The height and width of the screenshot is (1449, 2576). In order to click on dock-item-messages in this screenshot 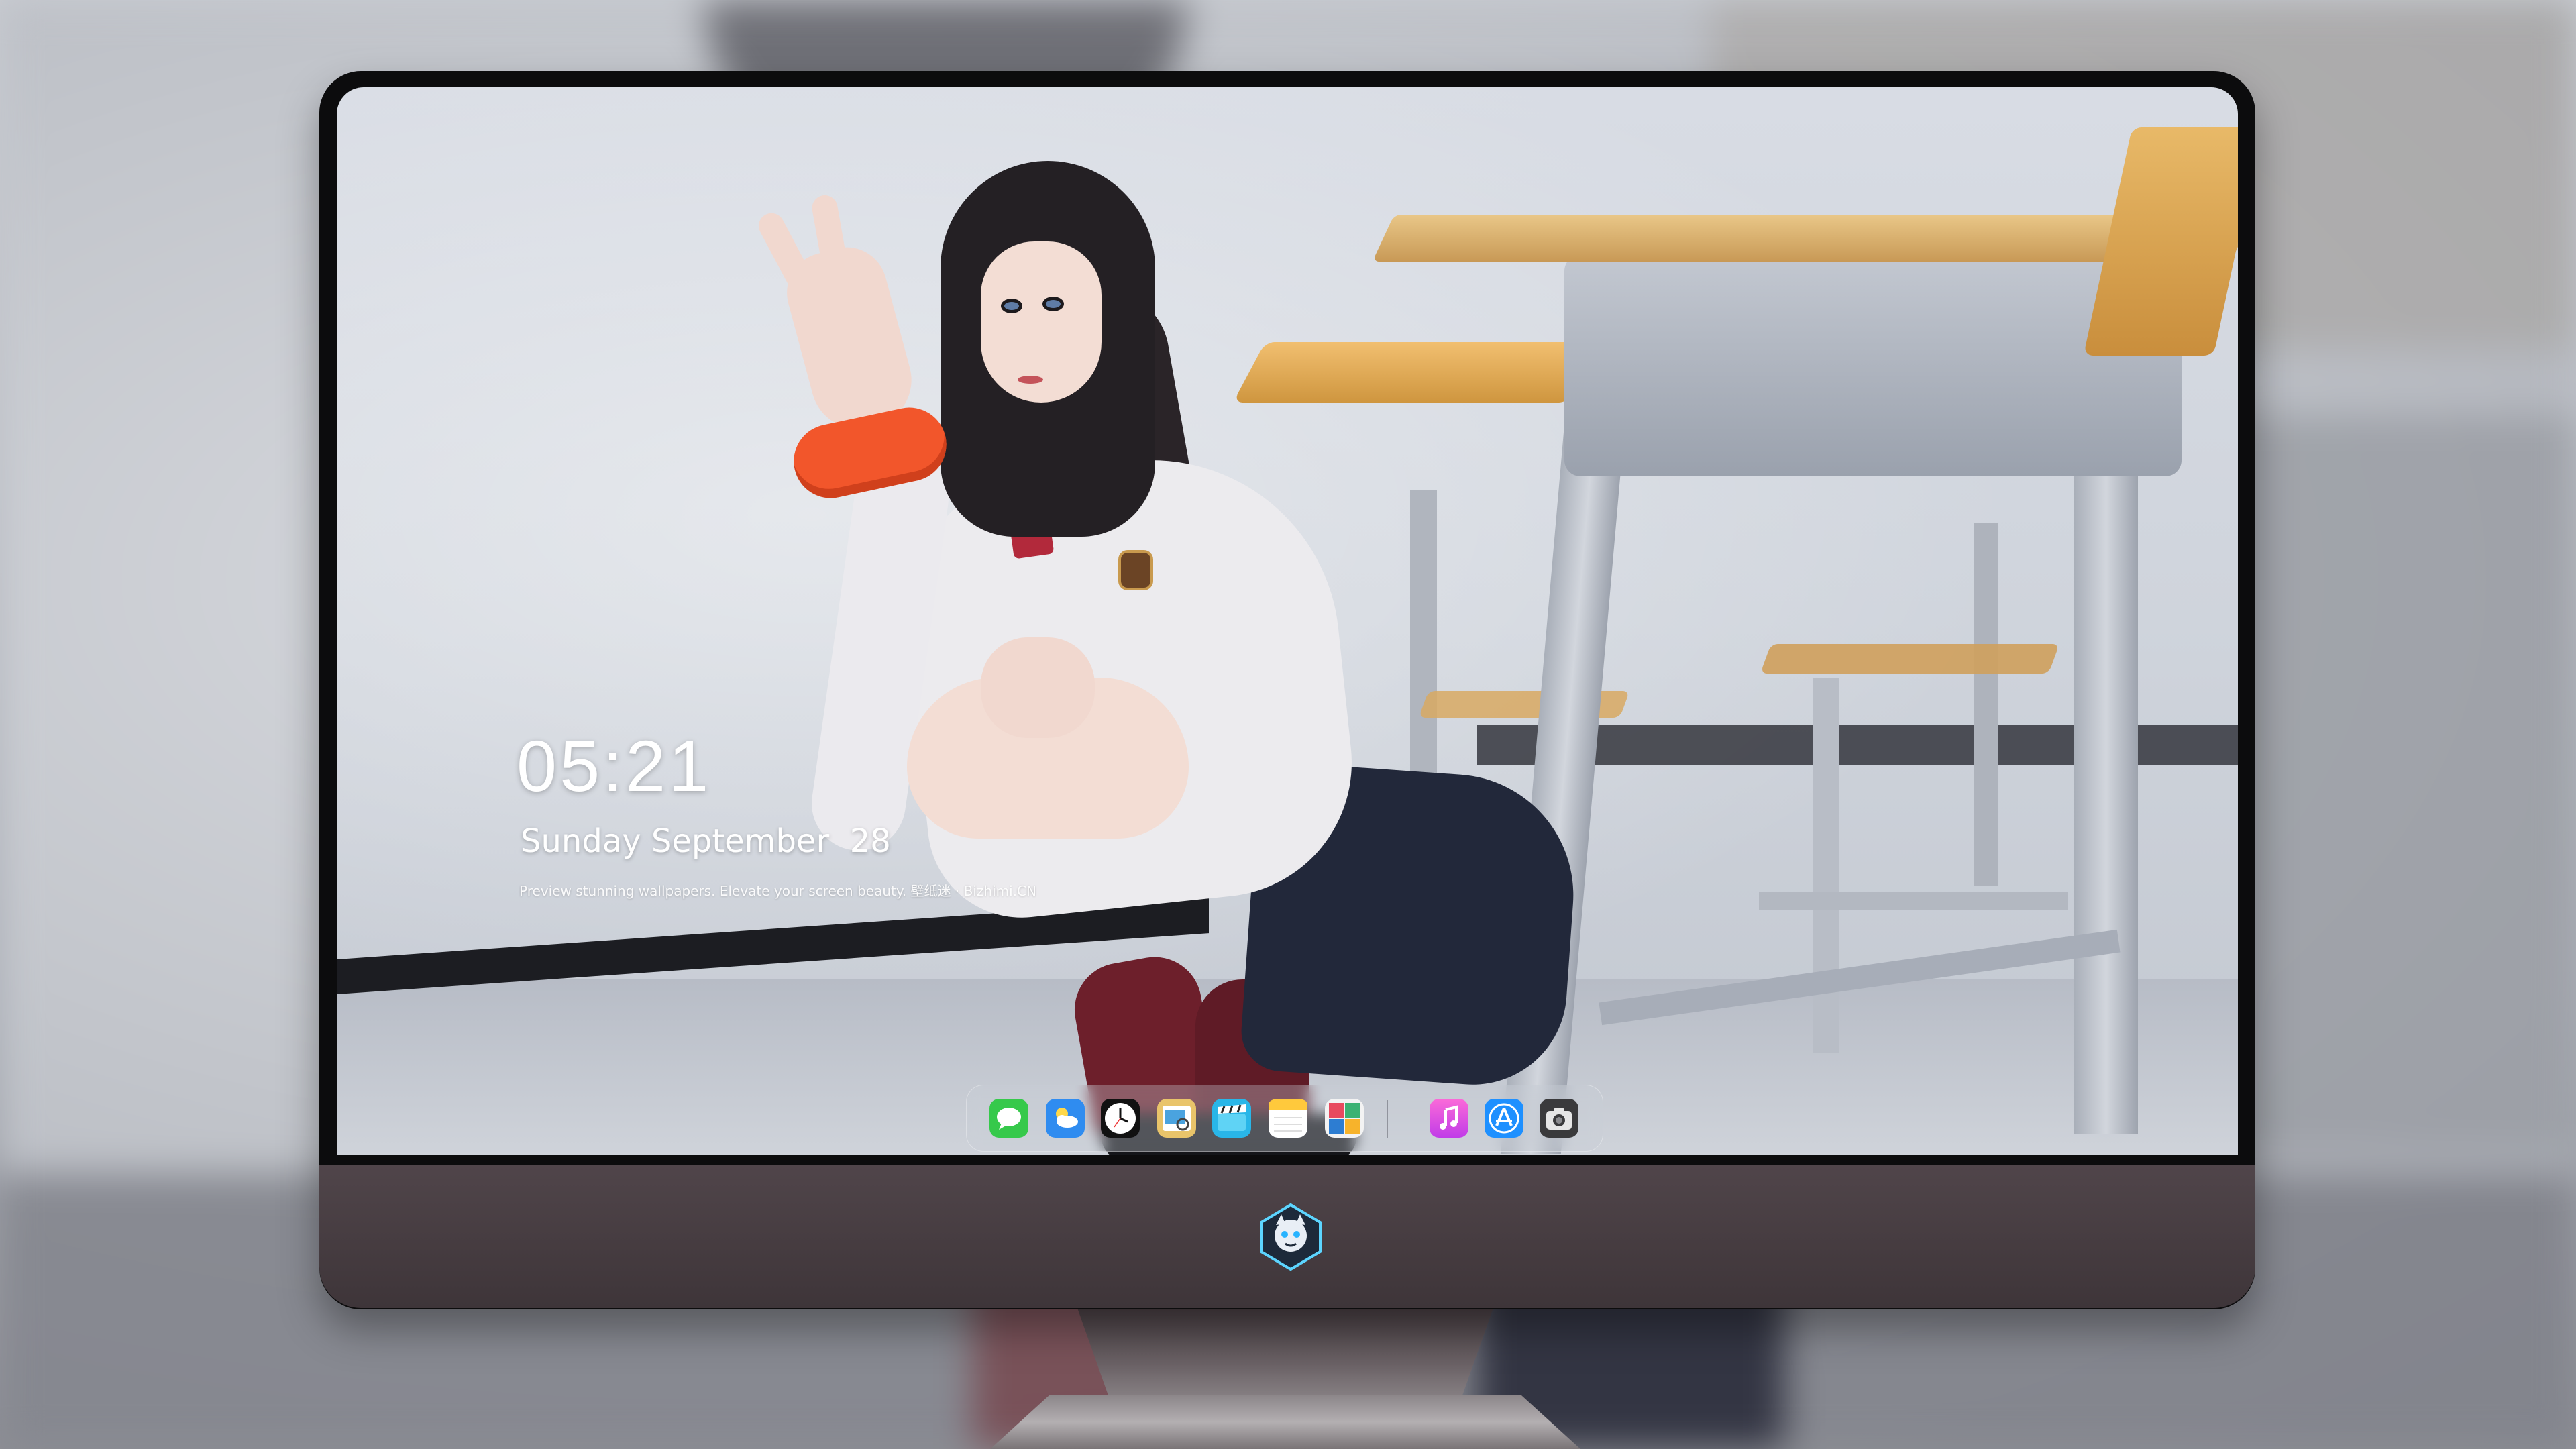, I will do `click(1008, 1118)`.